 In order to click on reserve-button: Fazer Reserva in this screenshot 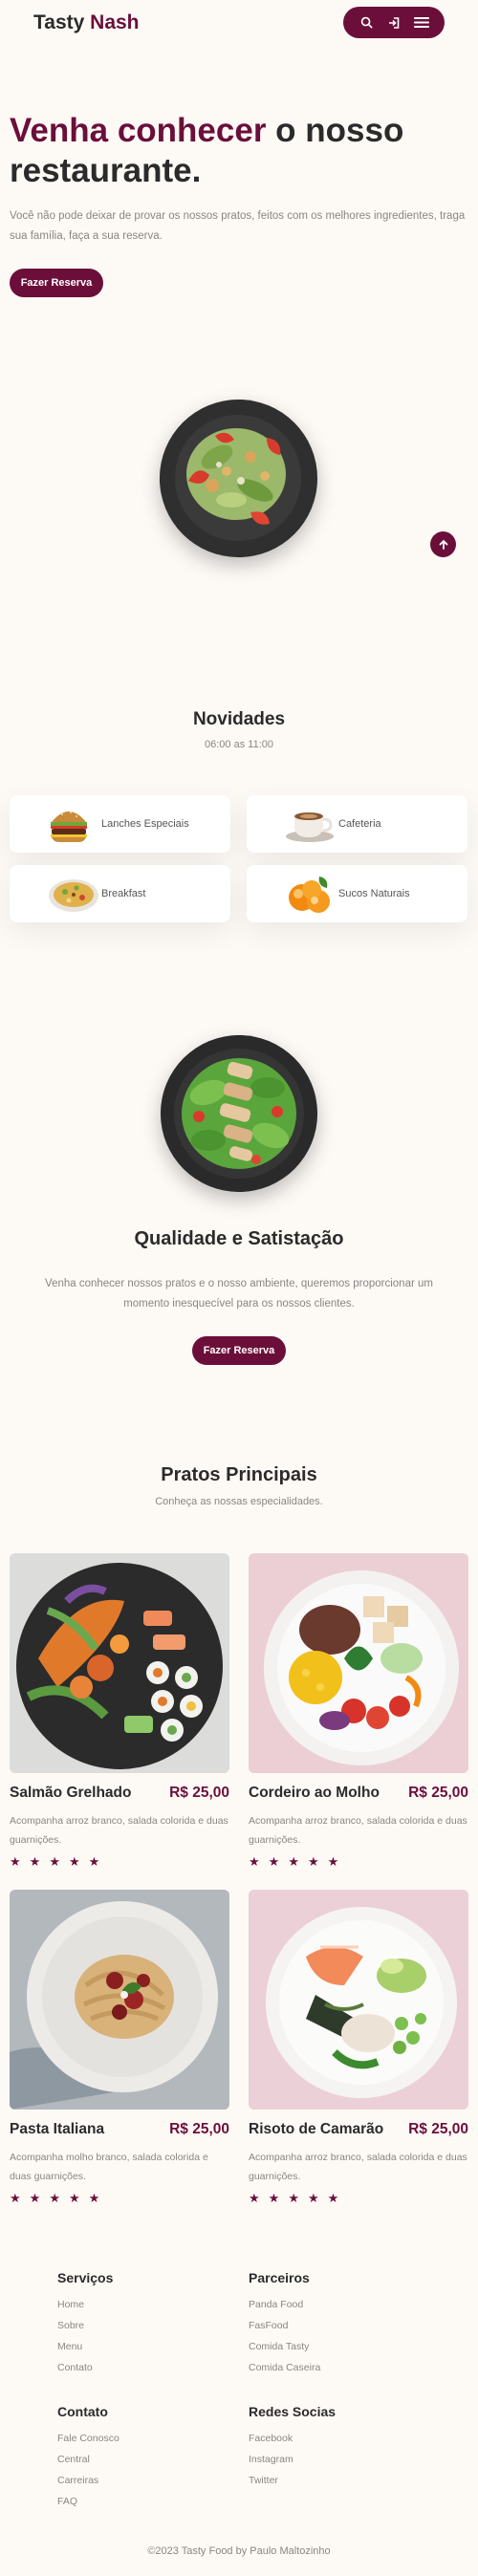, I will do `click(56, 283)`.